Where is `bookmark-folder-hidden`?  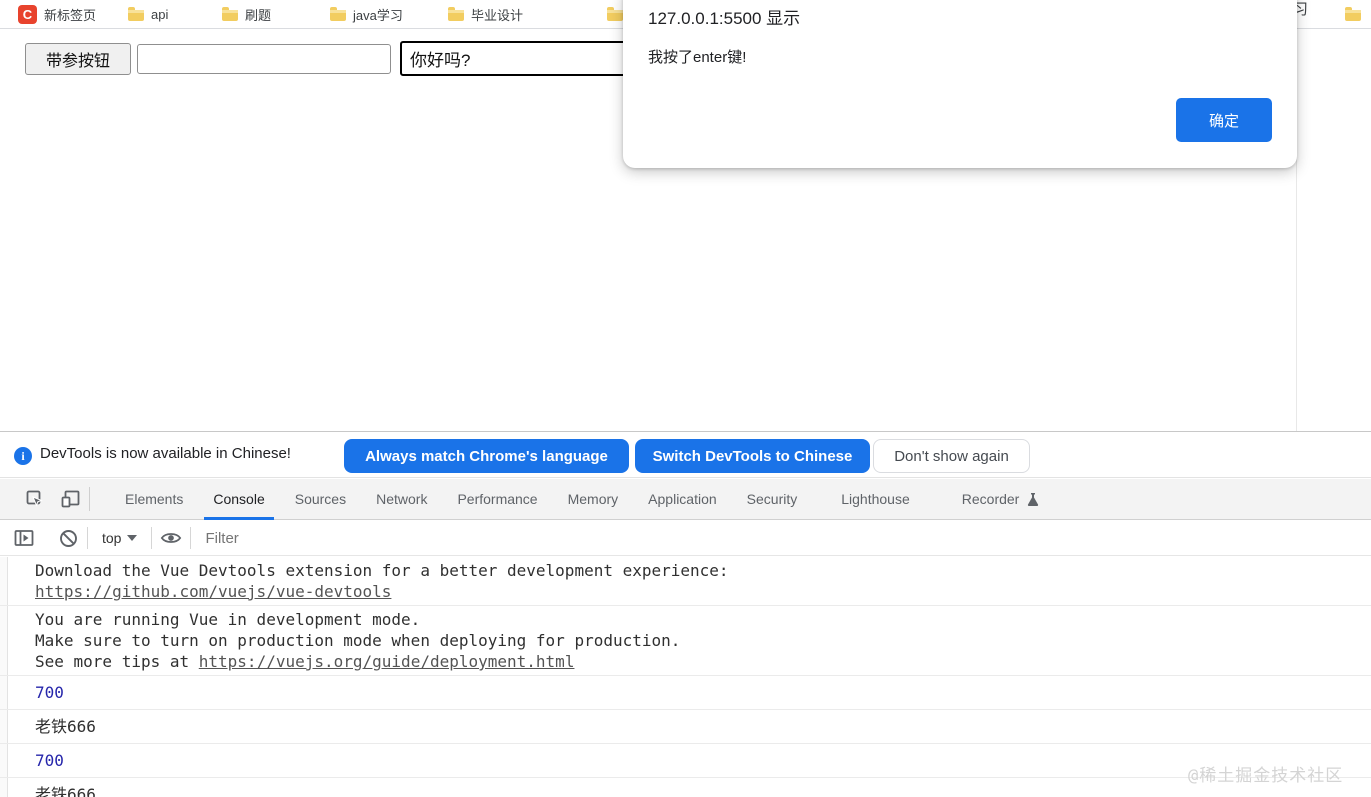
bookmark-folder-hidden is located at coordinates (615, 14).